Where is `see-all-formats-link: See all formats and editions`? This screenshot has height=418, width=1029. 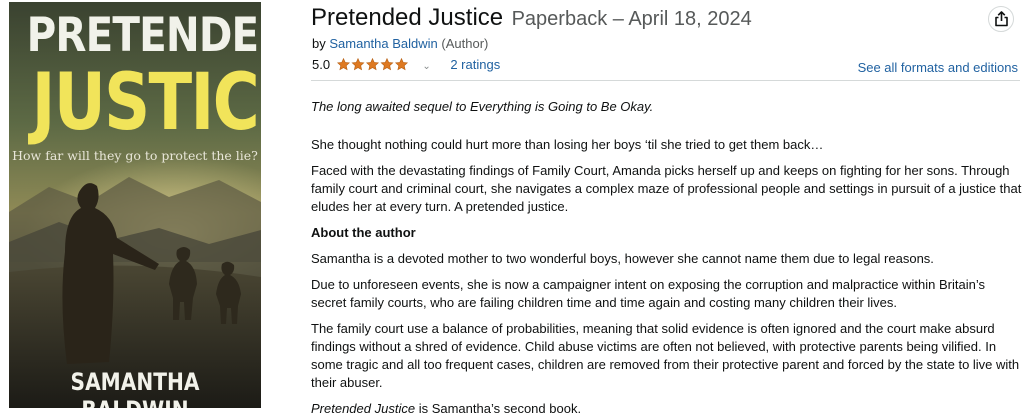 see-all-formats-link: See all formats and editions is located at coordinates (938, 67).